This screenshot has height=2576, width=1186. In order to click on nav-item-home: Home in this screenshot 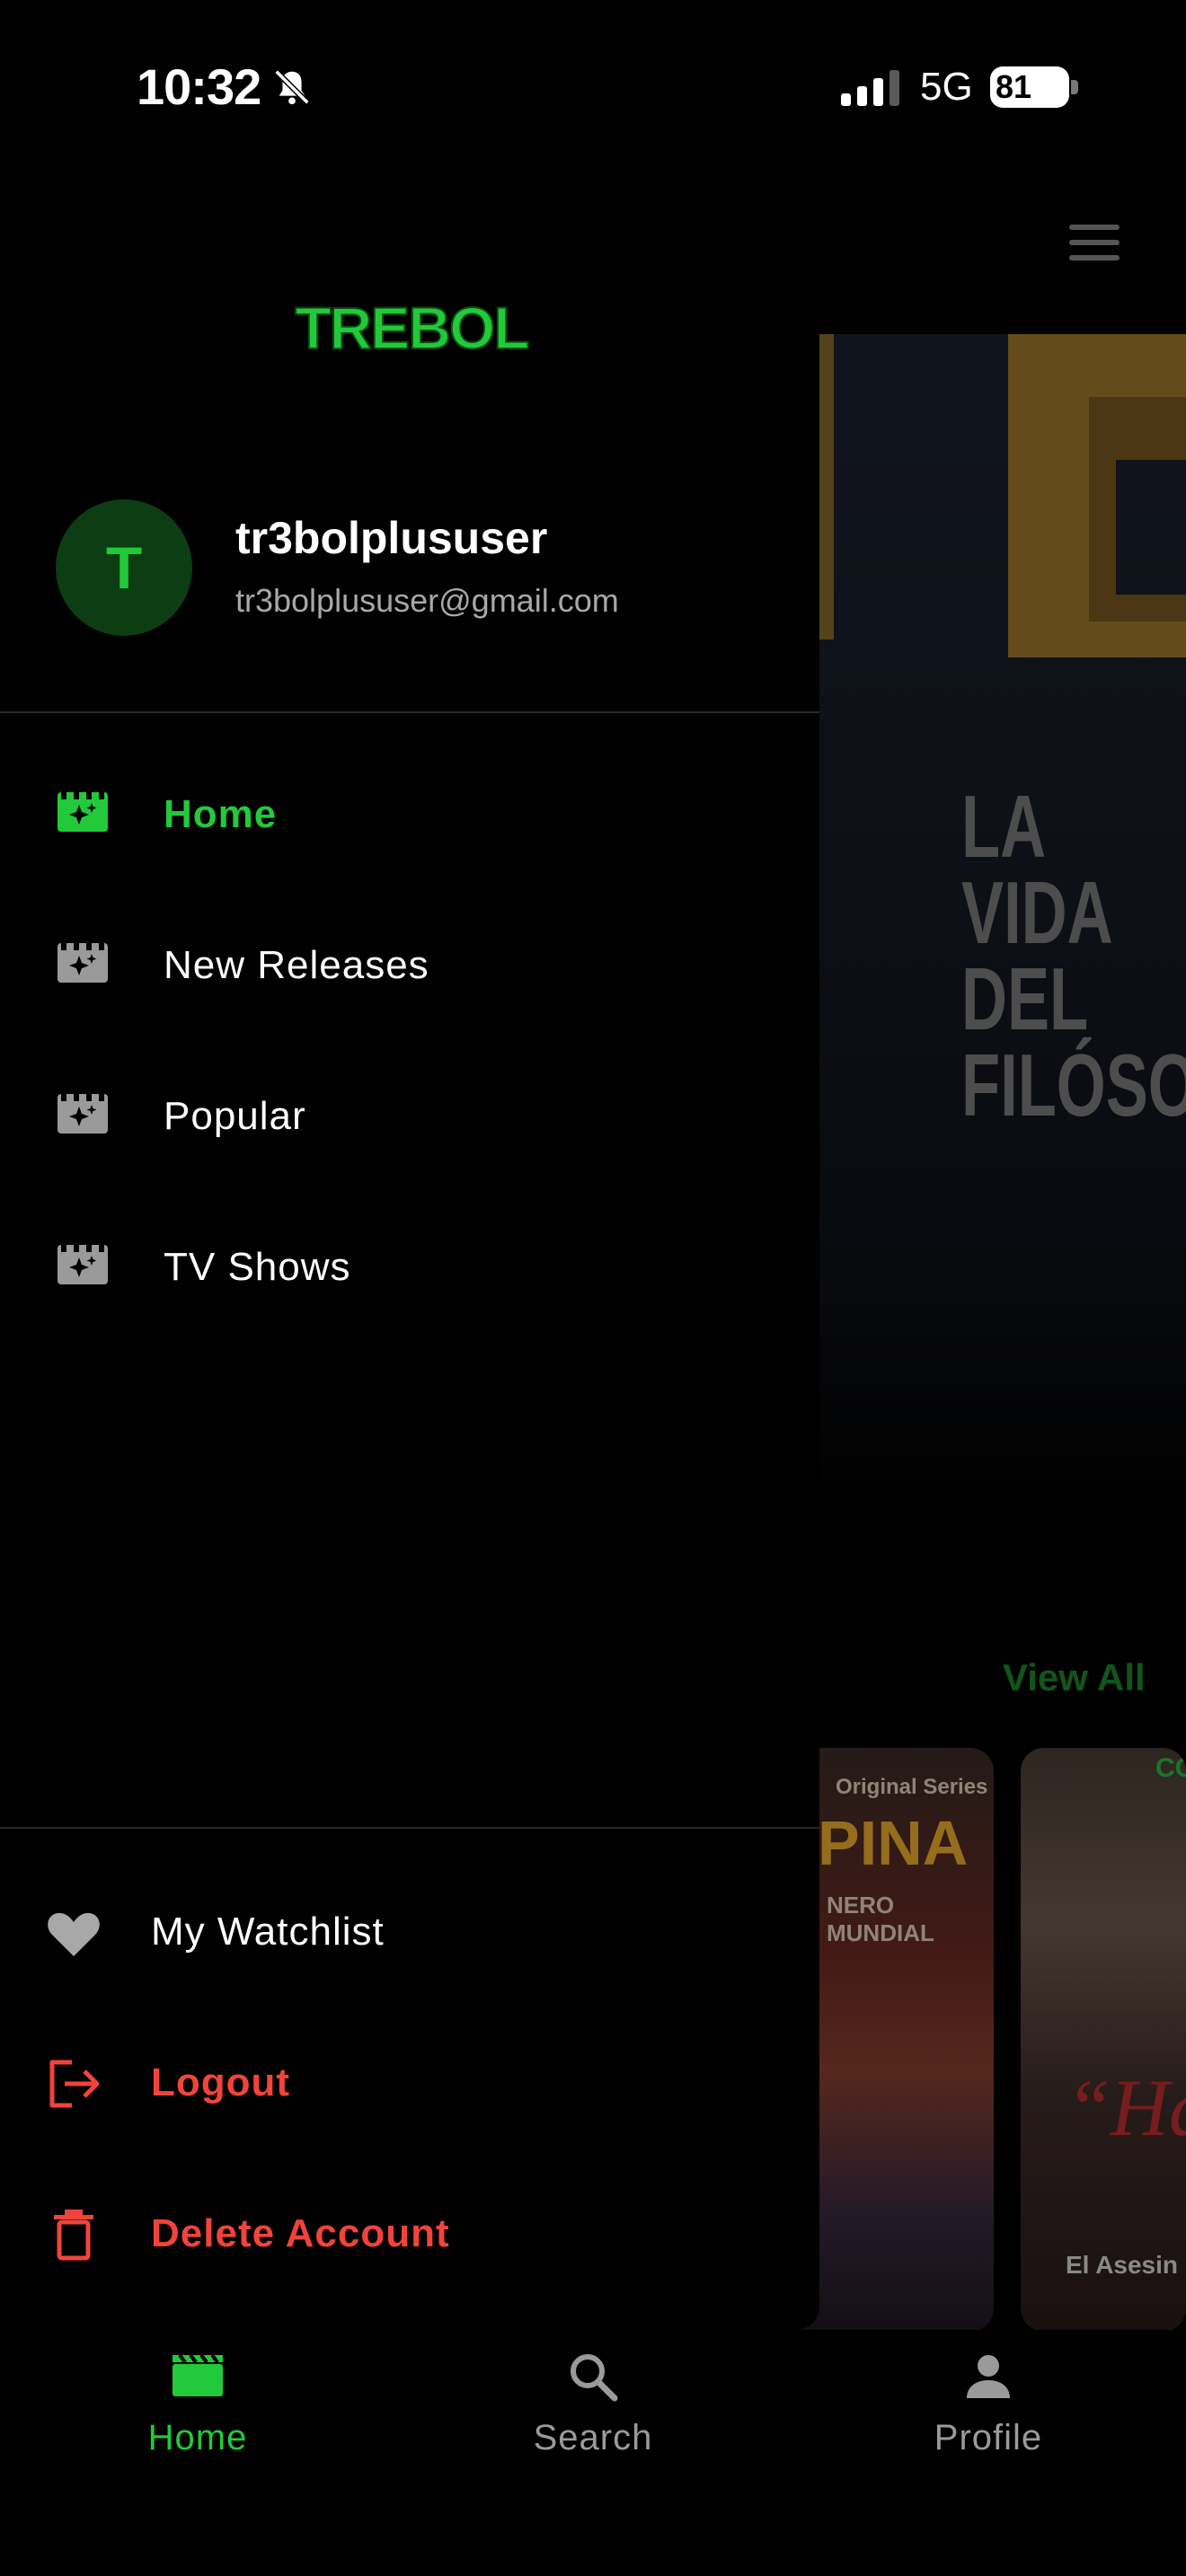, I will do `click(409, 810)`.